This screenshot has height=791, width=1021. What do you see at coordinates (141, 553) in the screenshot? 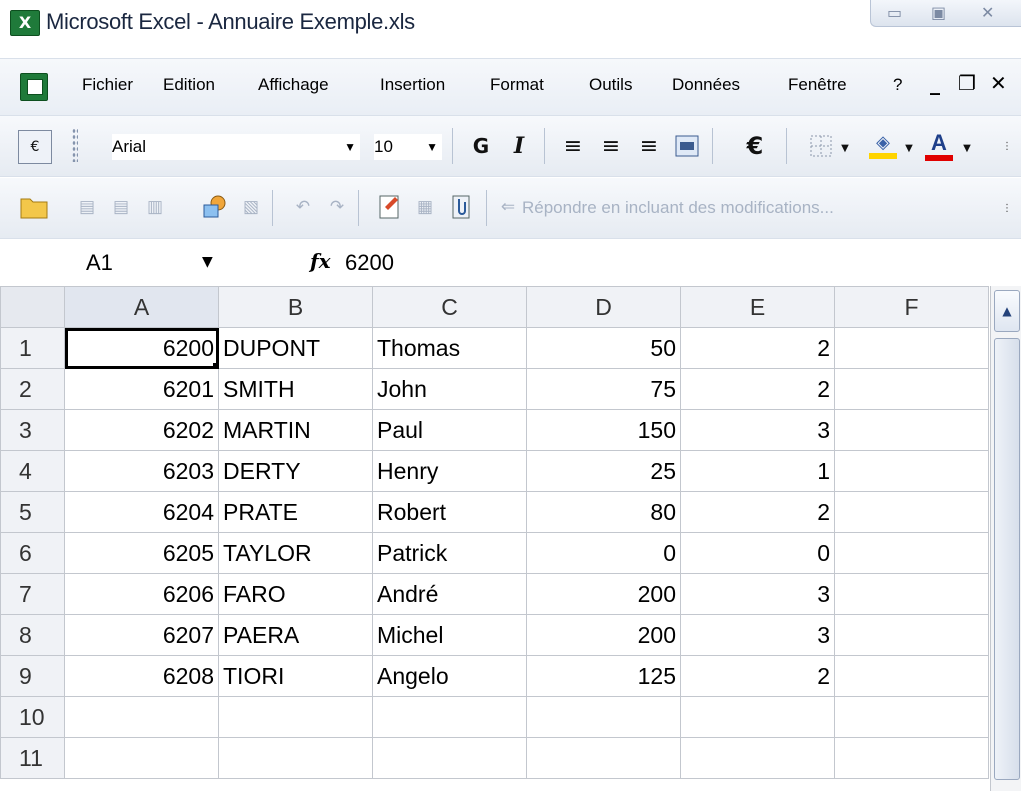
I see `cell-a6: 6205` at bounding box center [141, 553].